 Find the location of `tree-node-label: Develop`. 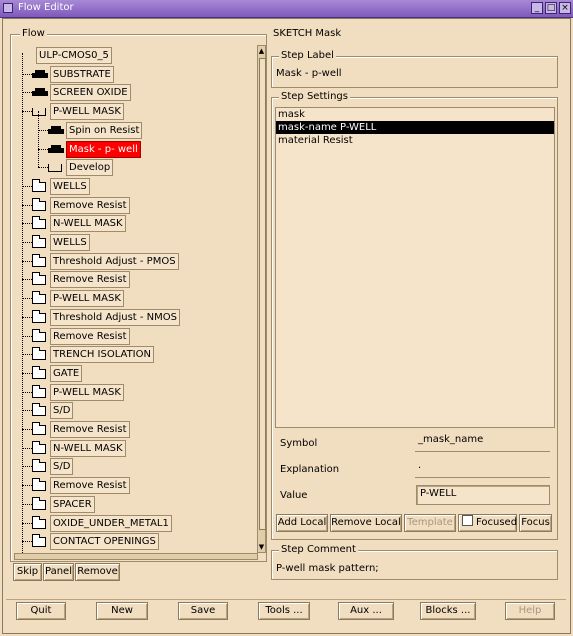

tree-node-label: Develop is located at coordinates (90, 167).